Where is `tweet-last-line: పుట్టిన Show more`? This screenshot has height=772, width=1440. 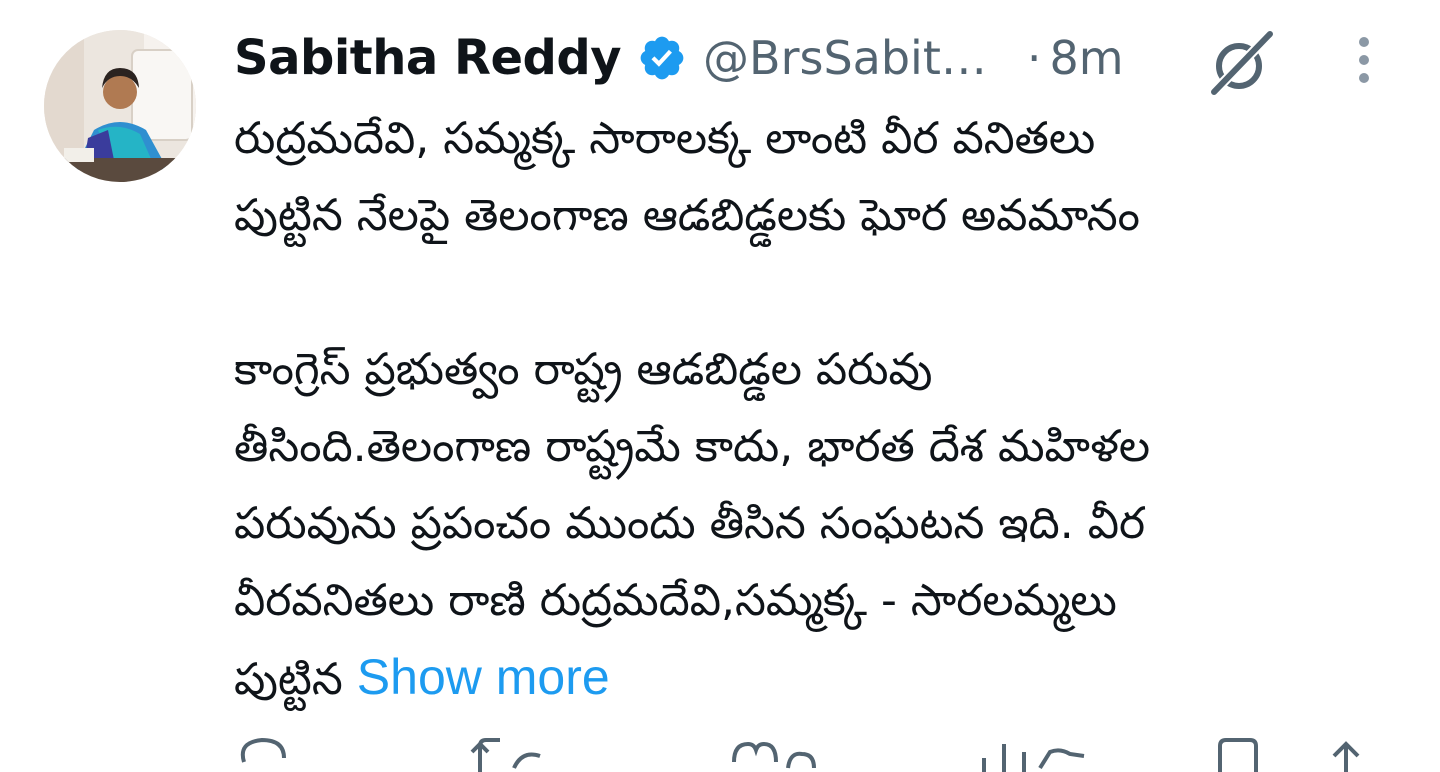
tweet-last-line: పుట్టిన Show more is located at coordinates (824, 677).